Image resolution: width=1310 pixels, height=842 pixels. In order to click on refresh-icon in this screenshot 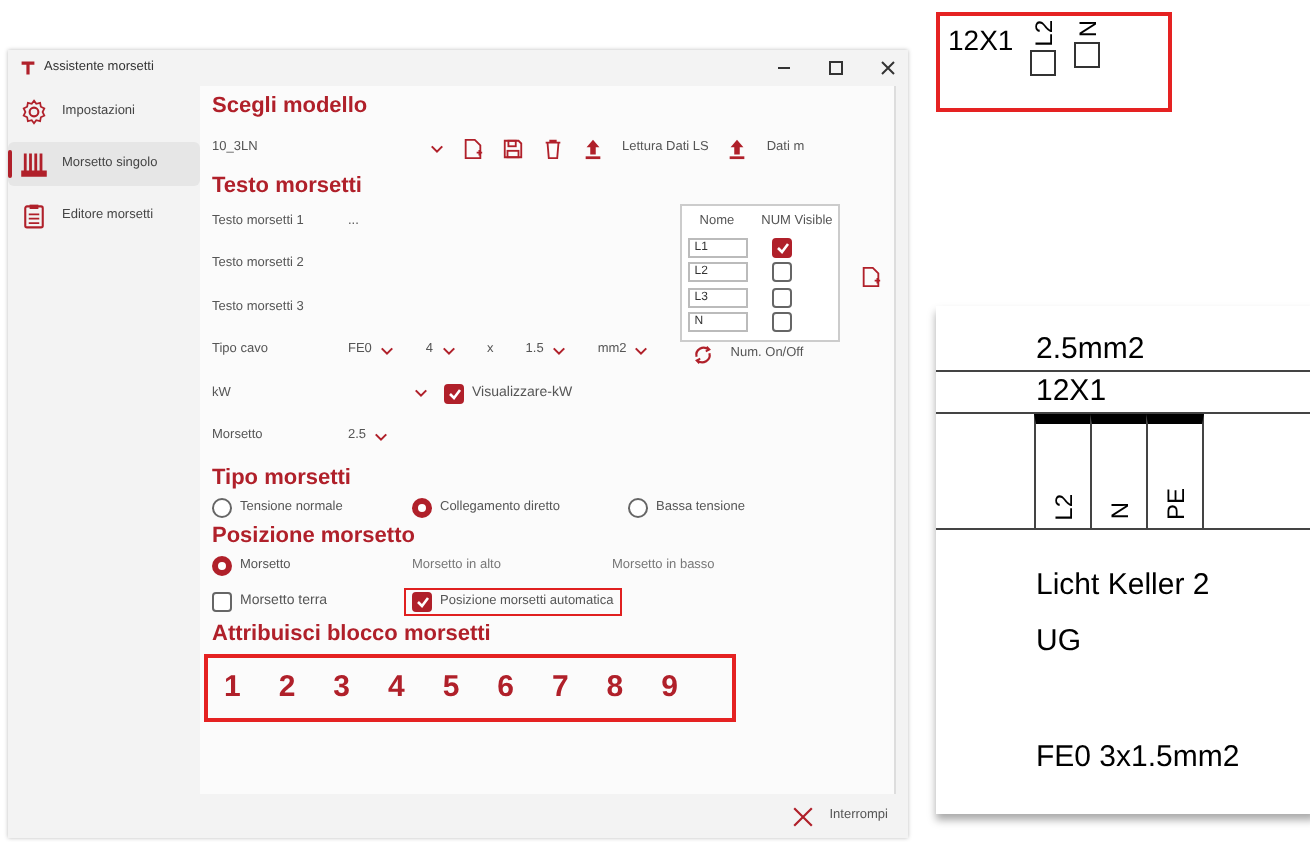, I will do `click(703, 354)`.